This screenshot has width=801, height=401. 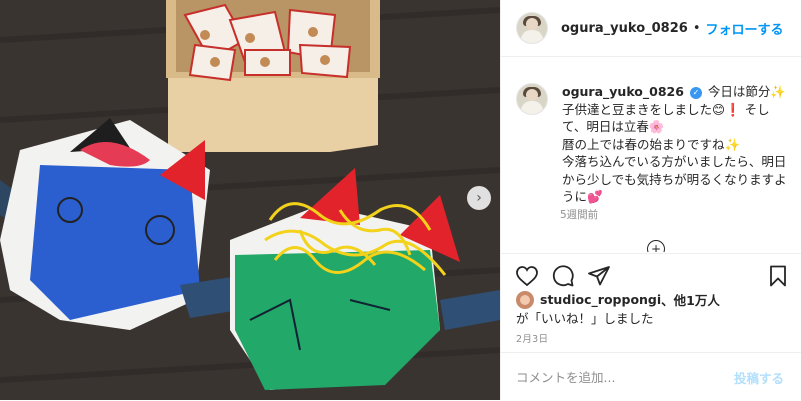 I want to click on liker-username: studioc_roppongi, so click(x=600, y=299).